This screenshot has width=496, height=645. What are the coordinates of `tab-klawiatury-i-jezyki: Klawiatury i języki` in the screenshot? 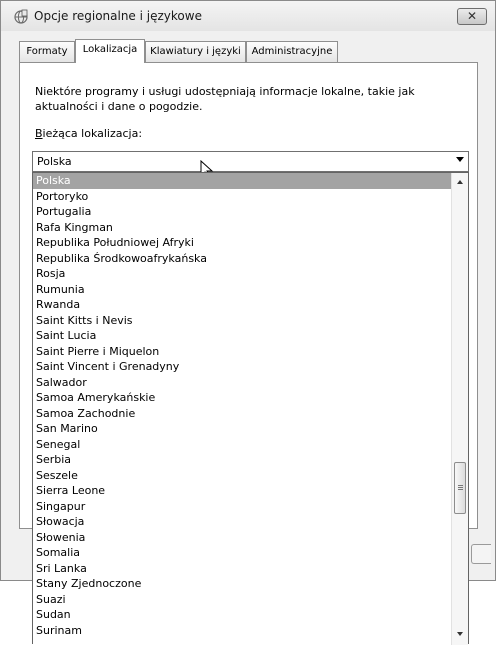 It's located at (195, 52).